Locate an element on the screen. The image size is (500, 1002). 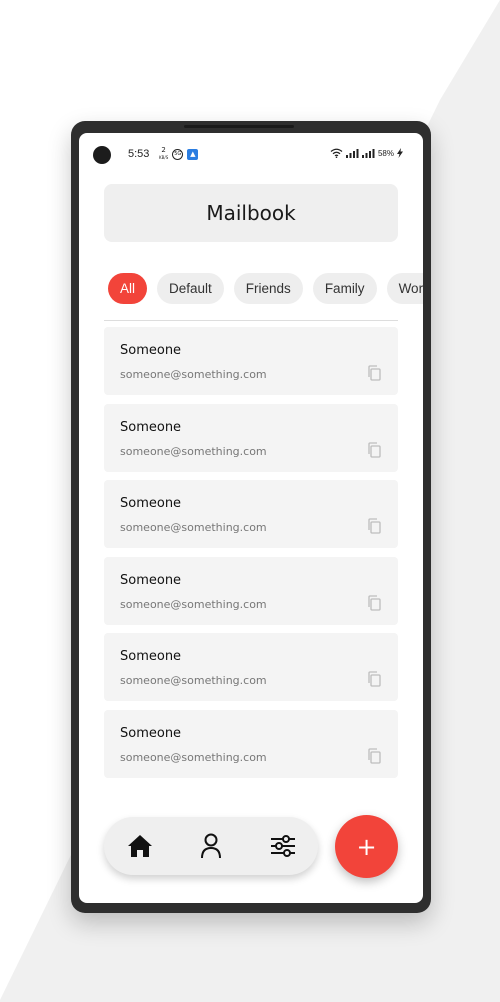
app-title-card: Mailbook is located at coordinates (251, 213).